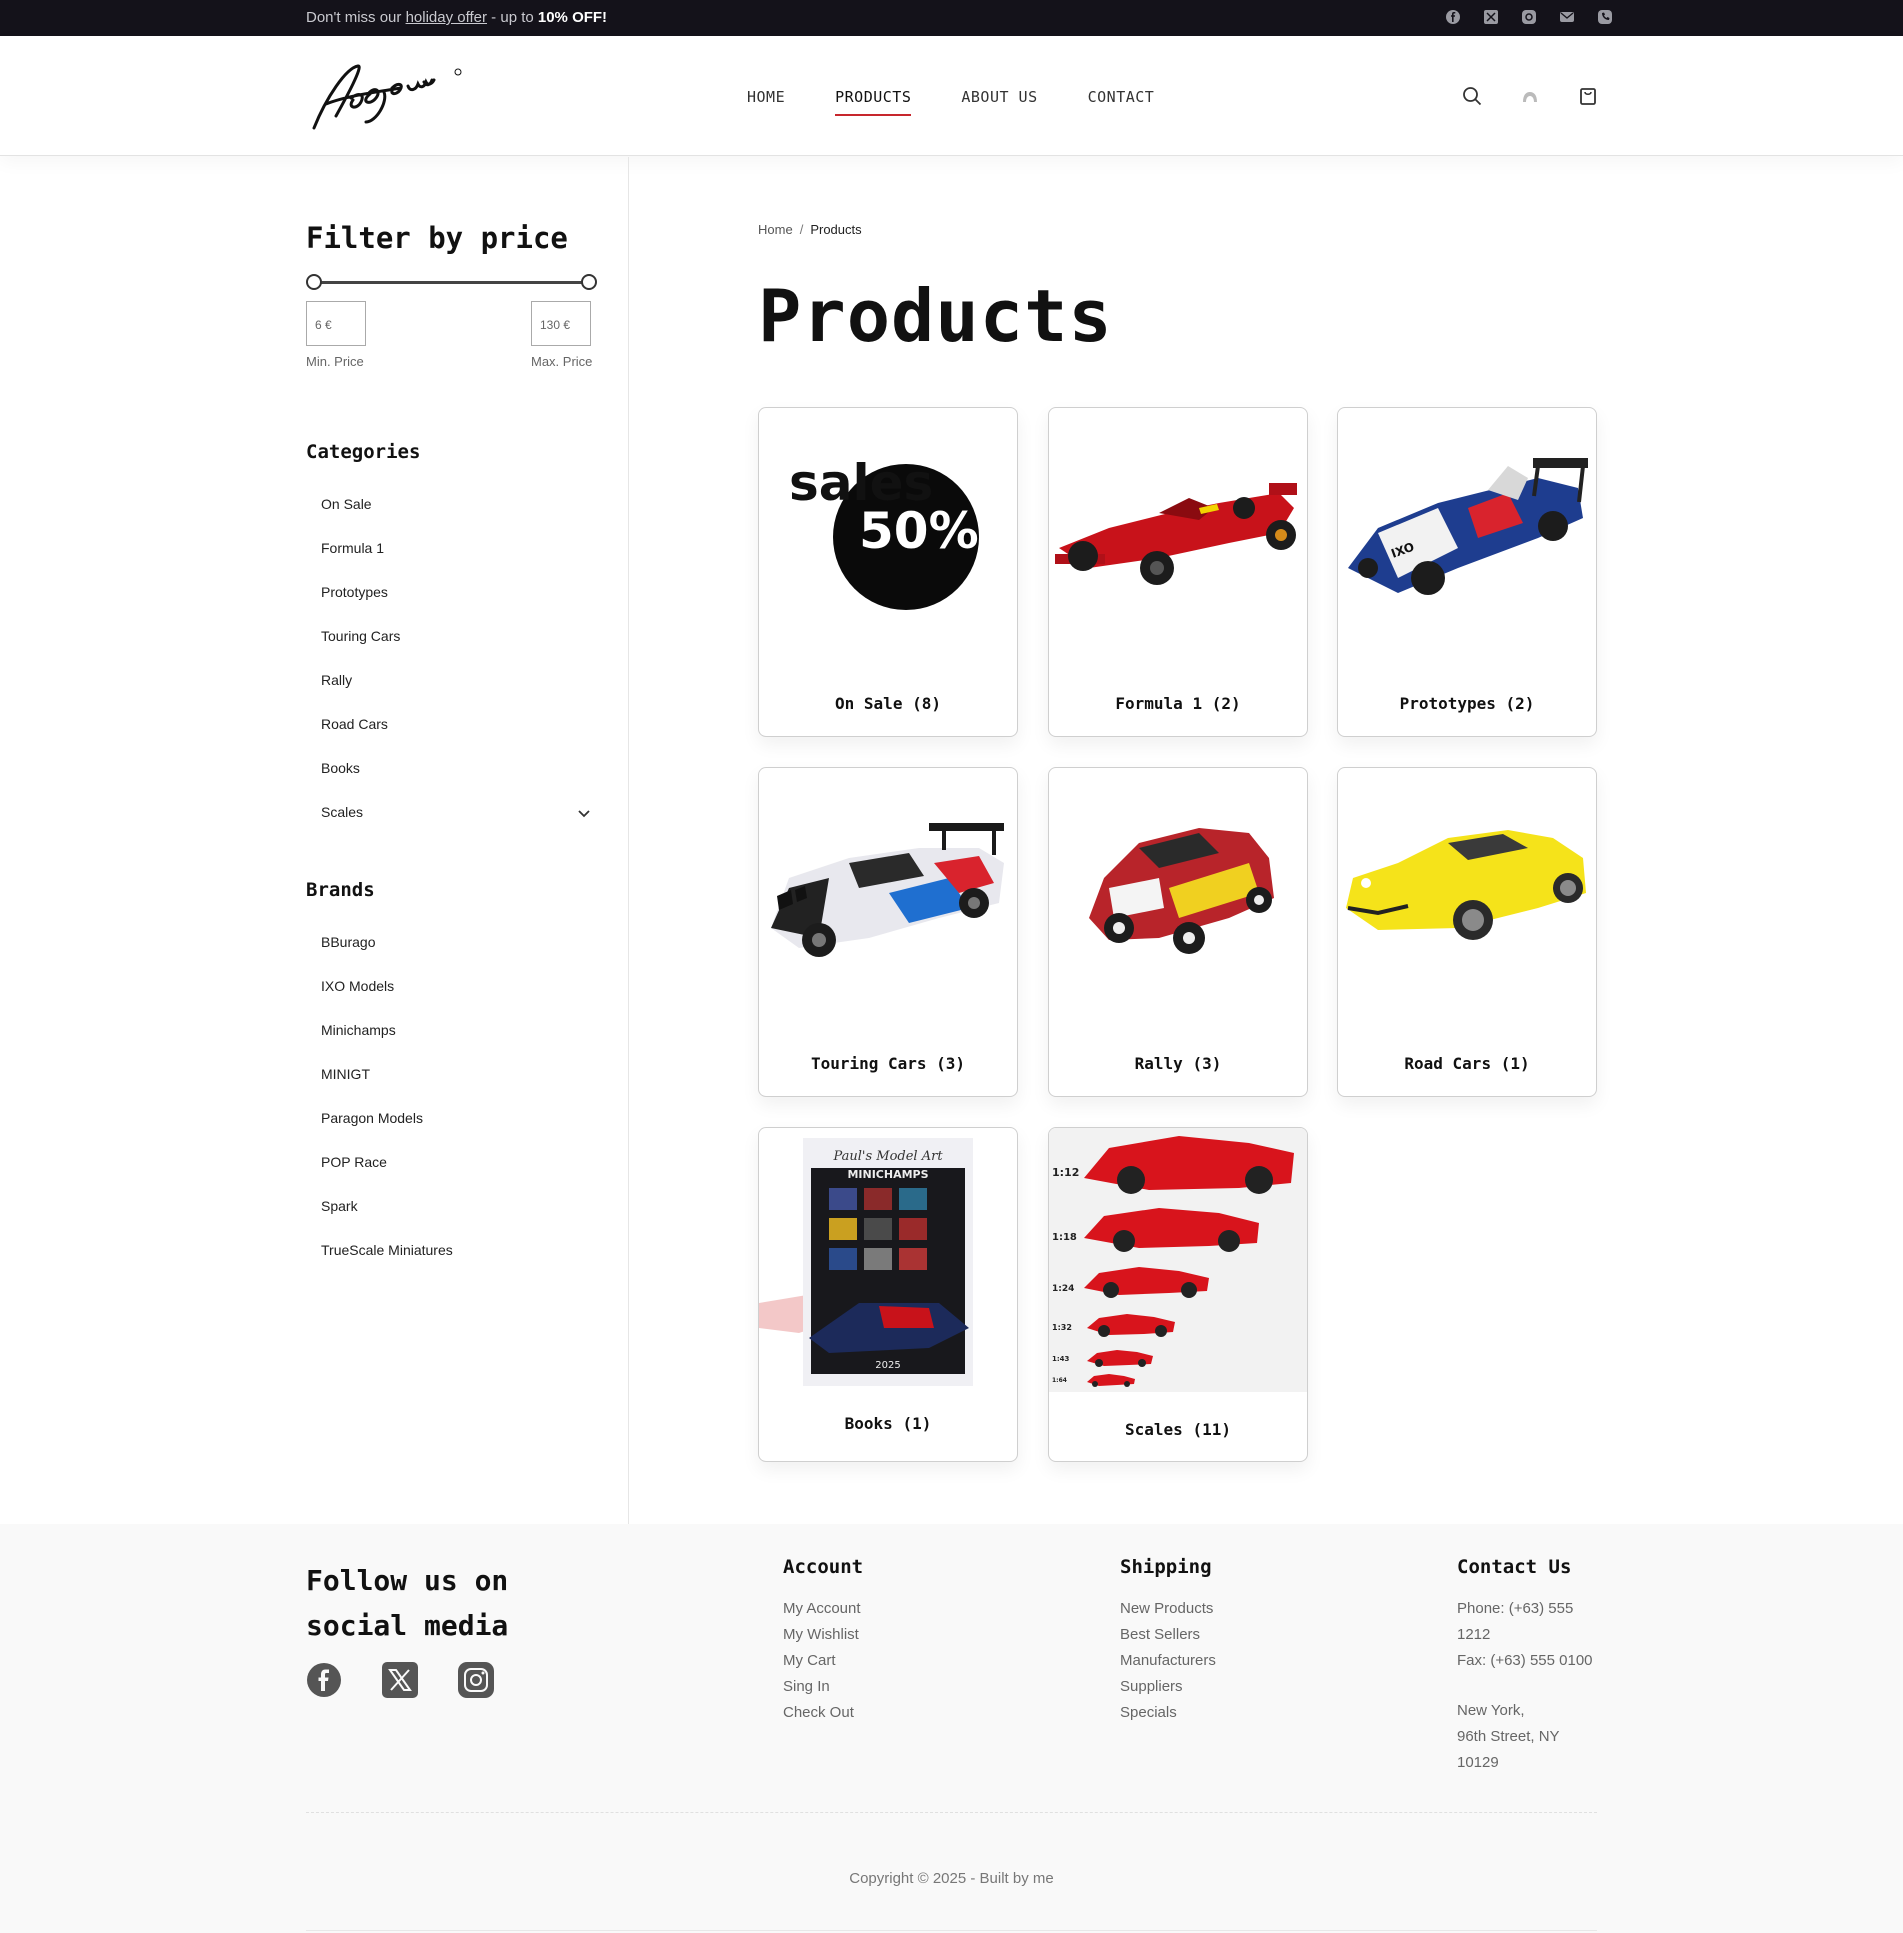 This screenshot has height=1933, width=1903. I want to click on card-label: Road Cars (1), so click(1467, 1063).